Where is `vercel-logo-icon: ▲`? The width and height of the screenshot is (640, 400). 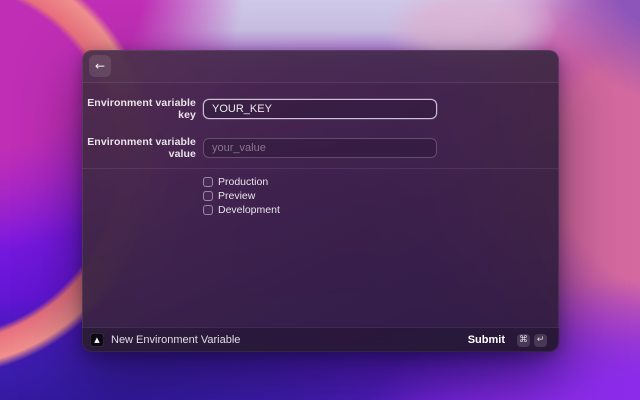
vercel-logo-icon: ▲ is located at coordinates (97, 340).